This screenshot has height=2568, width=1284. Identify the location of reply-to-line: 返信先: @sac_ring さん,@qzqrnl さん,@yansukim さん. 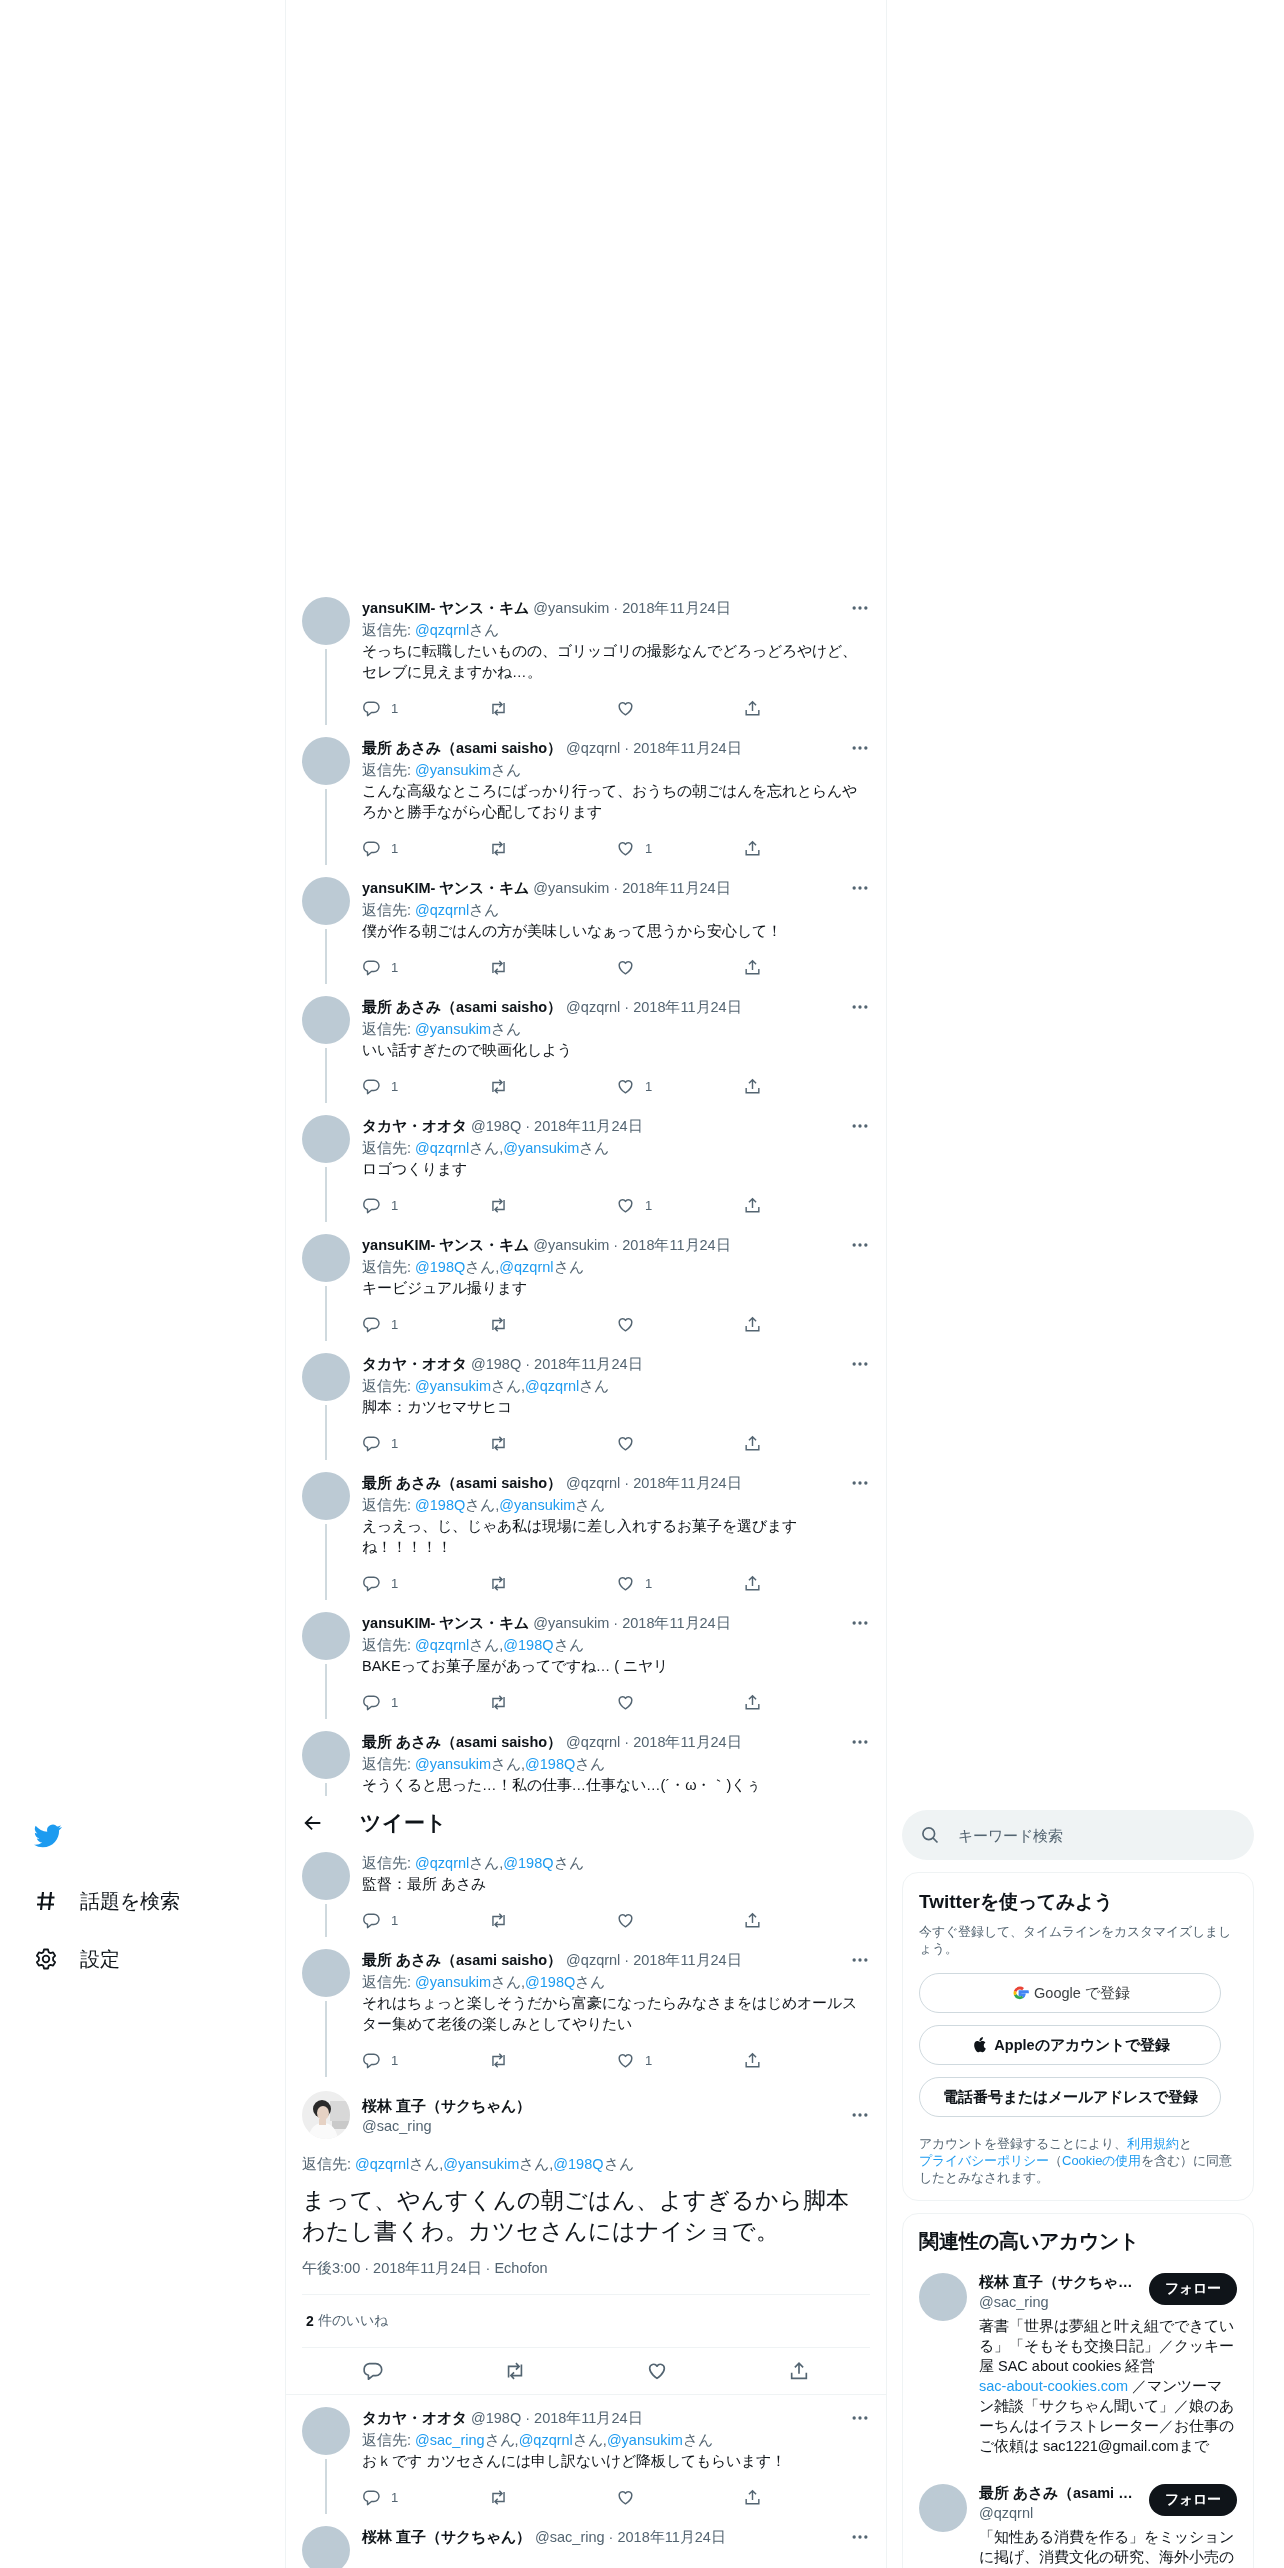
(538, 2440).